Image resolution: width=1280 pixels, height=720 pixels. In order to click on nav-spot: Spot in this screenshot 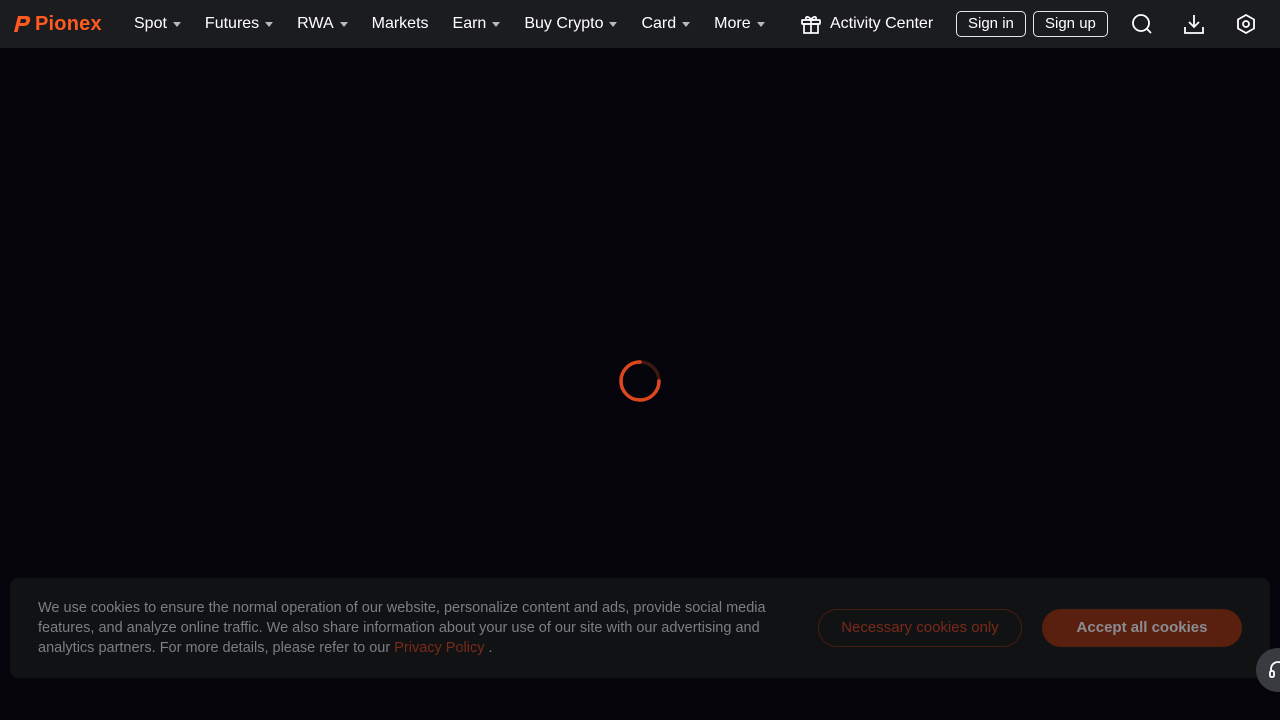, I will do `click(157, 24)`.